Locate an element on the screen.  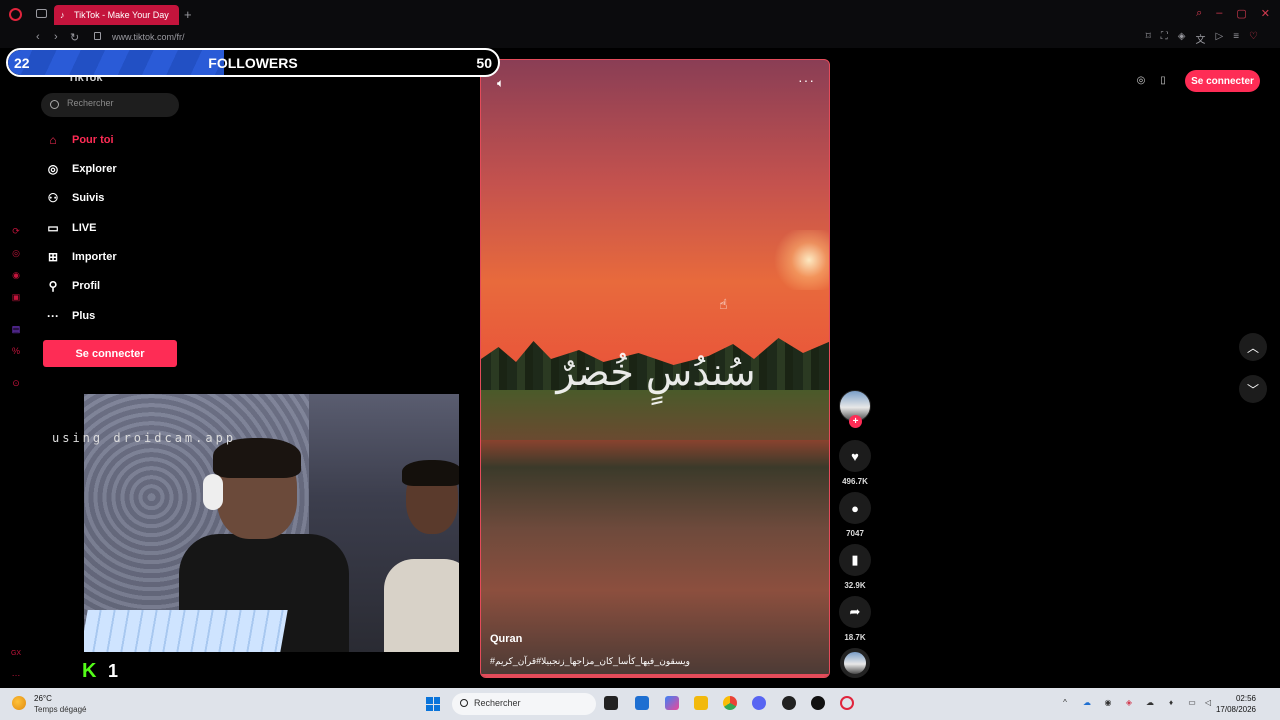
tab-list-icon is located at coordinates (41, 13).